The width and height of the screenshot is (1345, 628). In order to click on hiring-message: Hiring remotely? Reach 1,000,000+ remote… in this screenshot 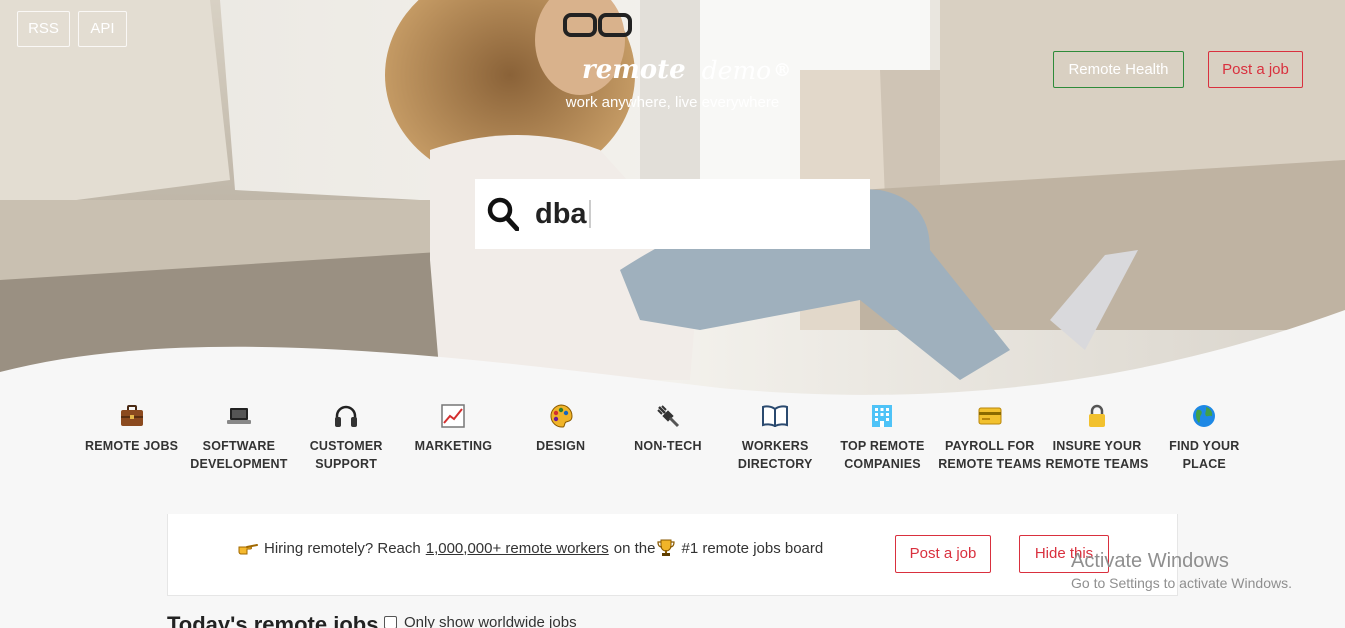, I will do `click(530, 548)`.